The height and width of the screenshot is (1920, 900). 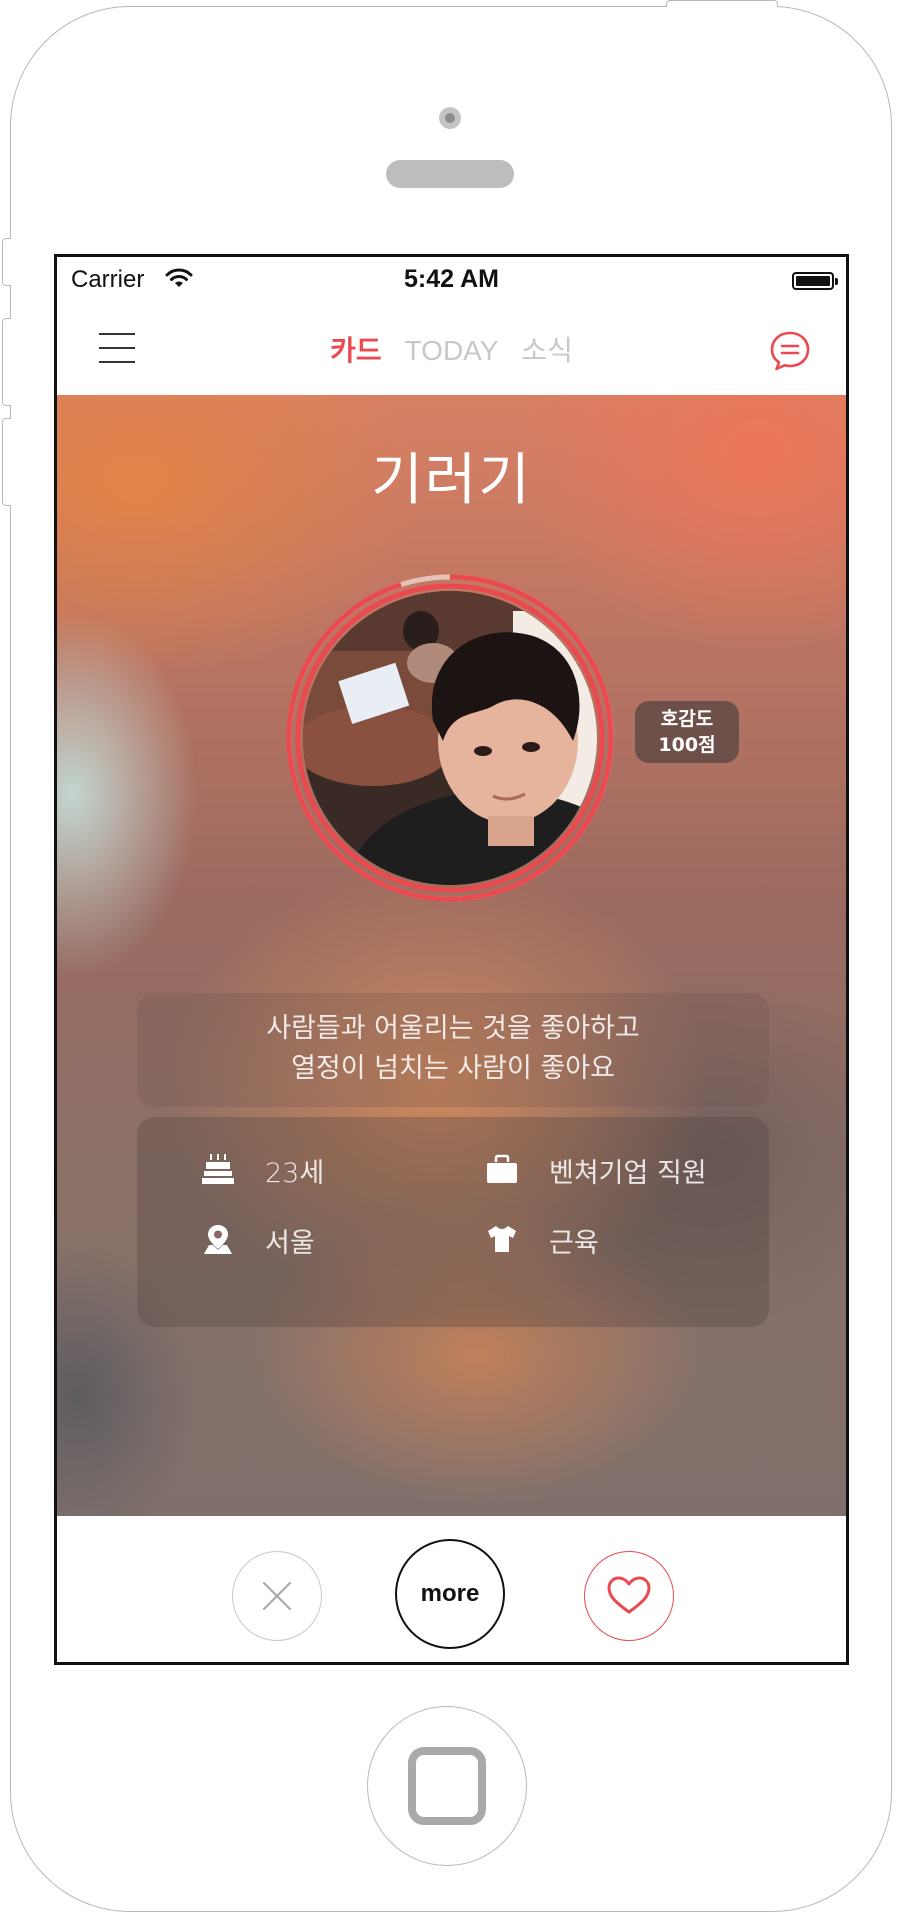 I want to click on close-icon, so click(x=277, y=1596).